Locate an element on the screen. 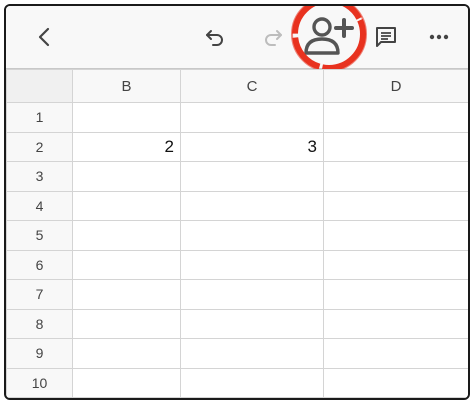 The height and width of the screenshot is (404, 474). table-row: 3 is located at coordinates (237, 176).